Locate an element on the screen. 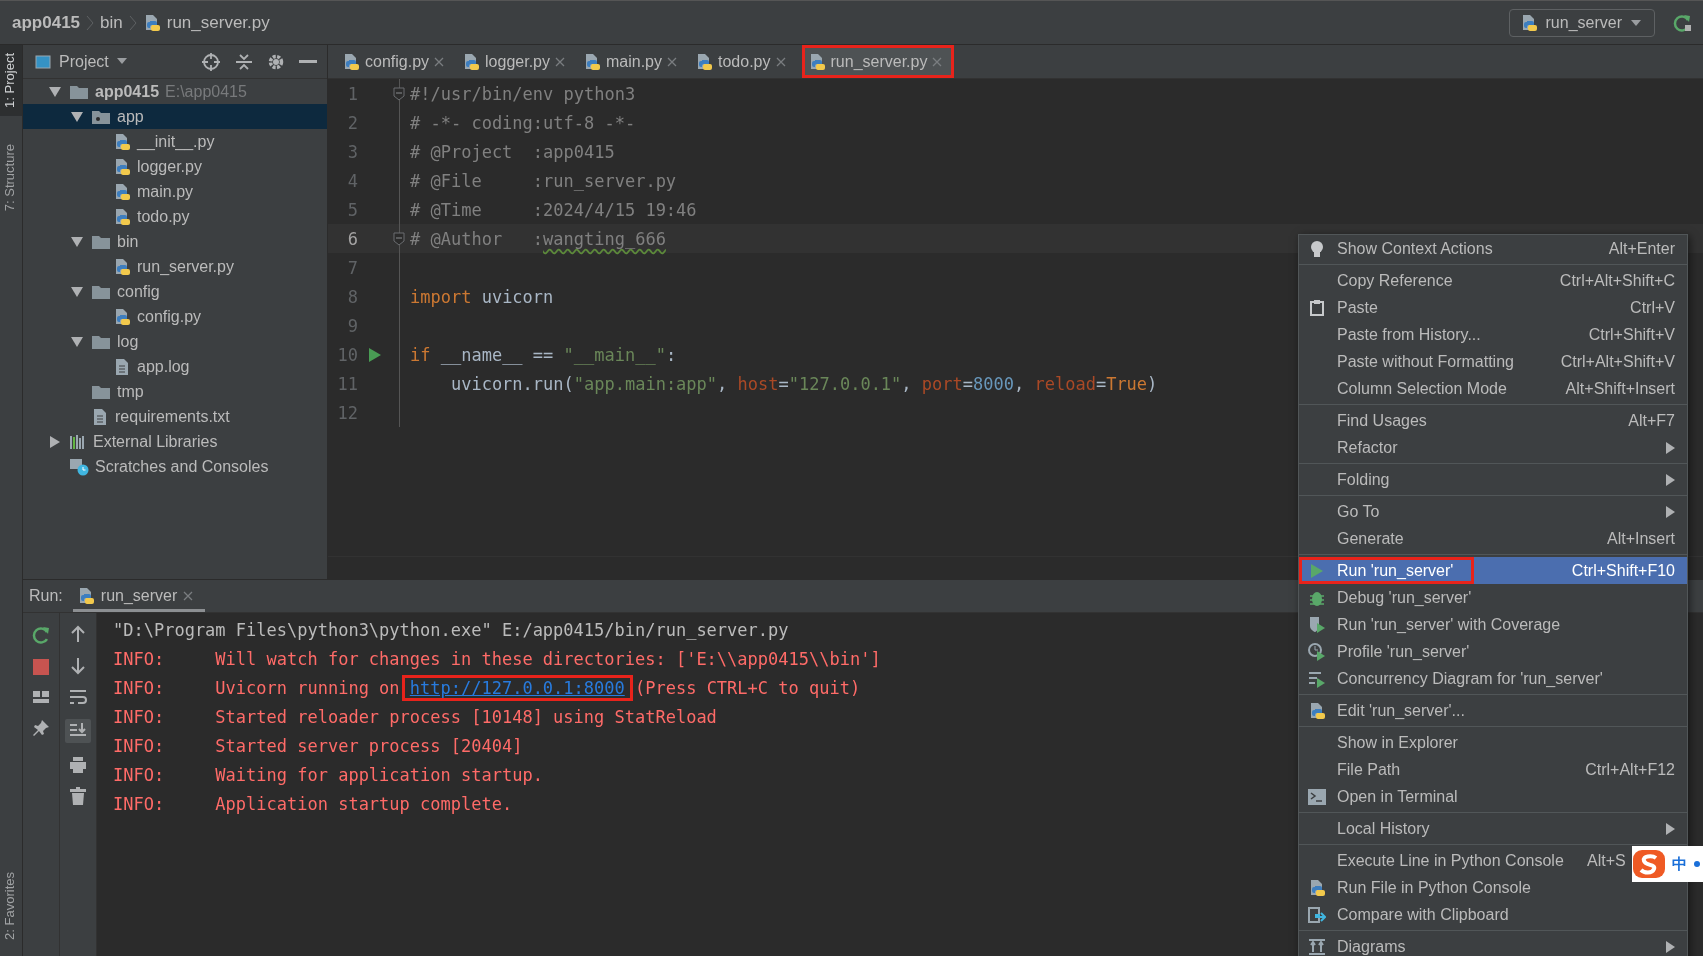 The image size is (1703, 956). input-method-tooltip: 中 is located at coordinates (1667, 864).